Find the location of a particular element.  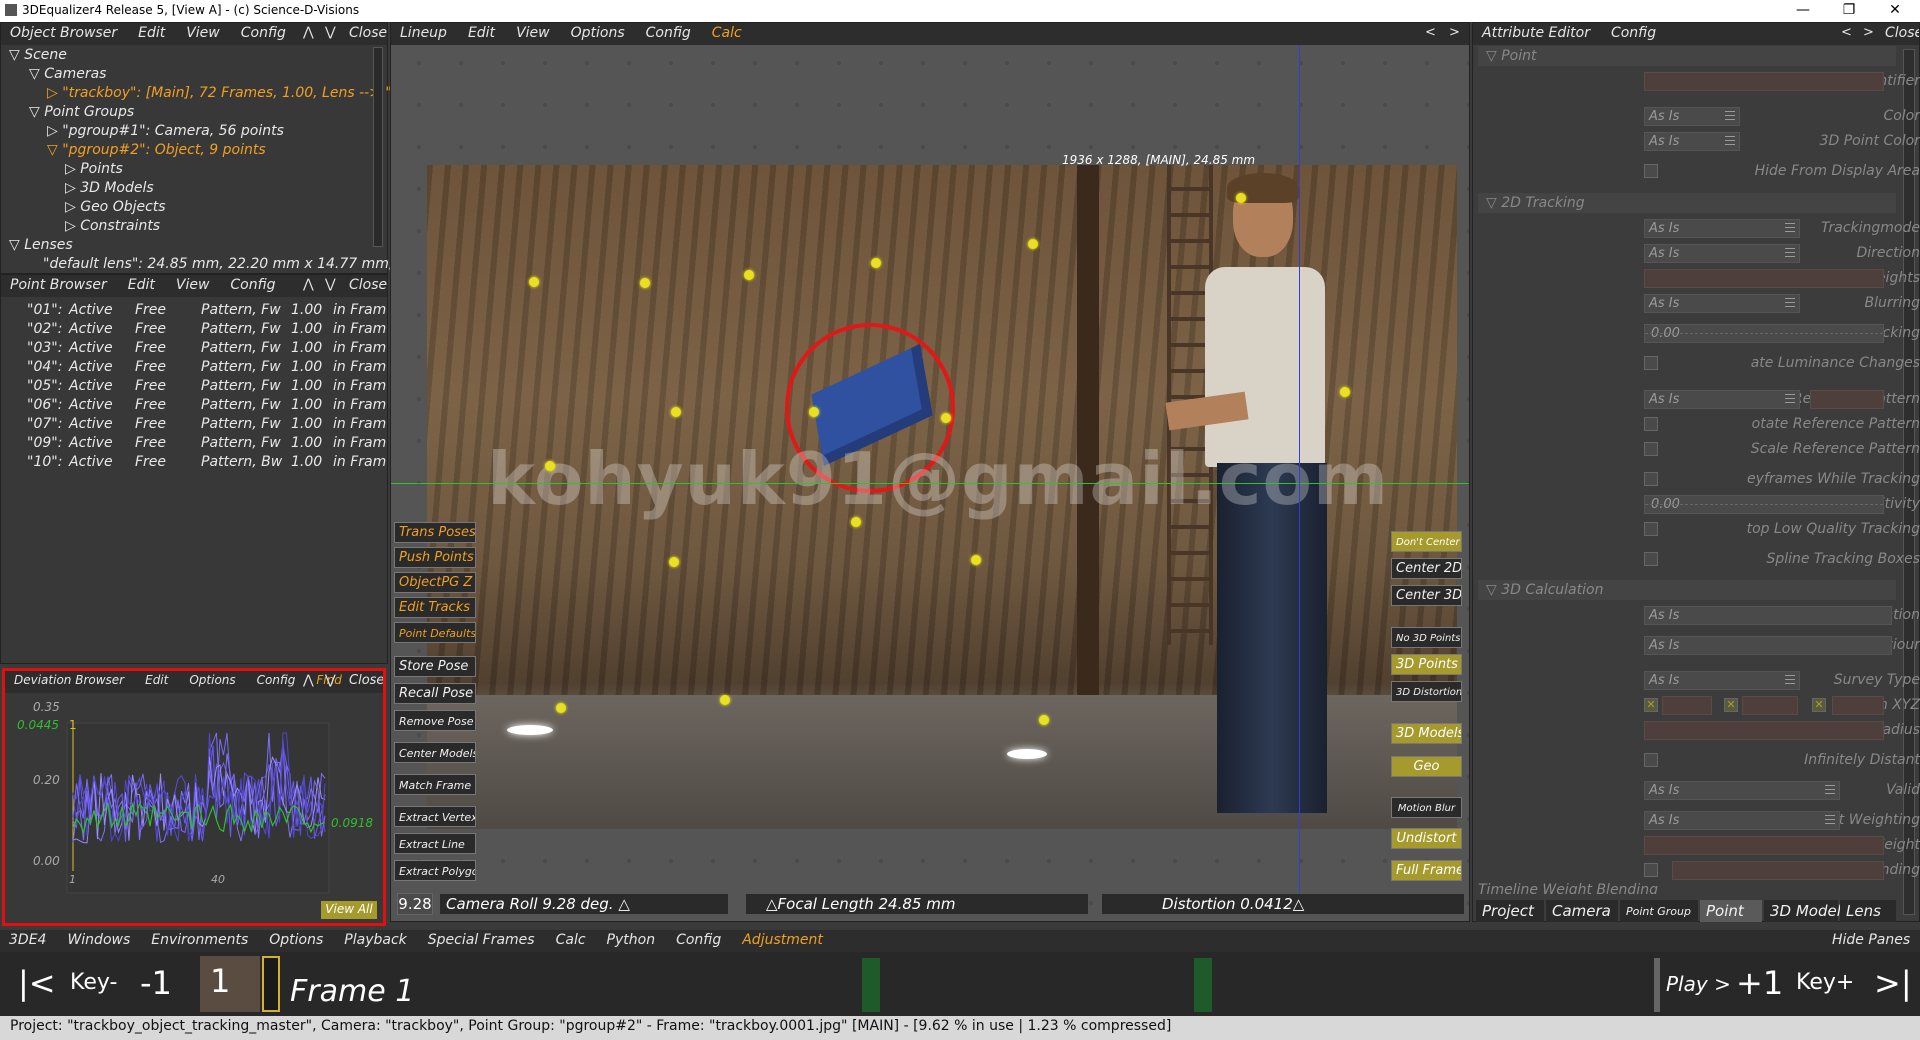

key-next-button: Key+ is located at coordinates (1825, 982).